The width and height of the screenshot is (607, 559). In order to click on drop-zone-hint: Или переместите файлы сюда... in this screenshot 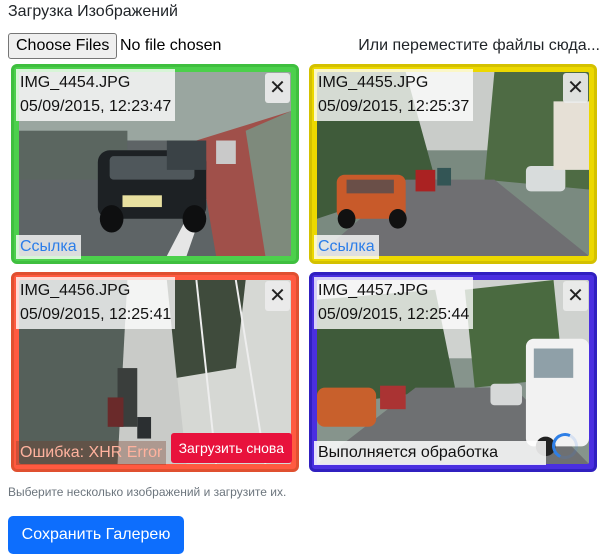, I will do `click(479, 46)`.